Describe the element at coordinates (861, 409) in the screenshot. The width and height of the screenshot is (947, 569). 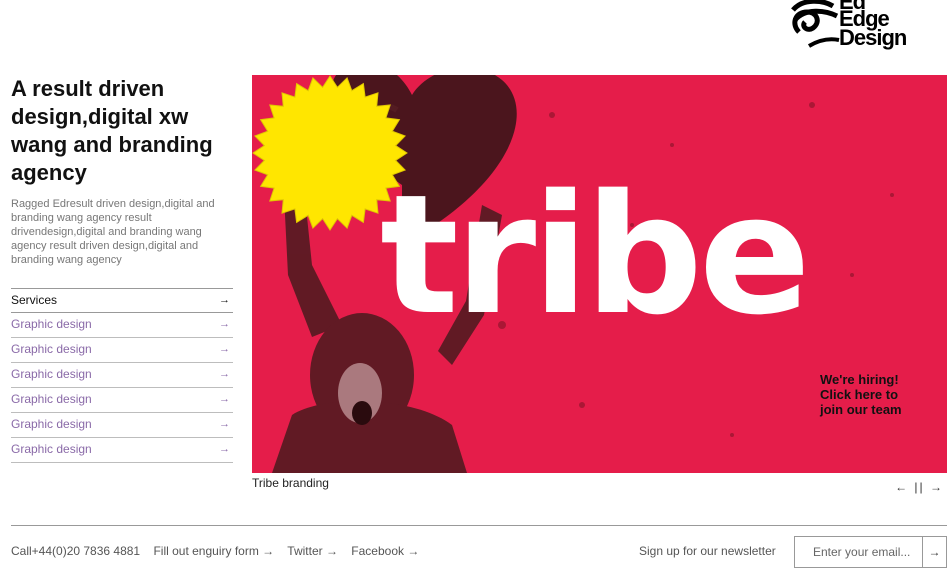
I see `burst-line-3: join our team` at that location.